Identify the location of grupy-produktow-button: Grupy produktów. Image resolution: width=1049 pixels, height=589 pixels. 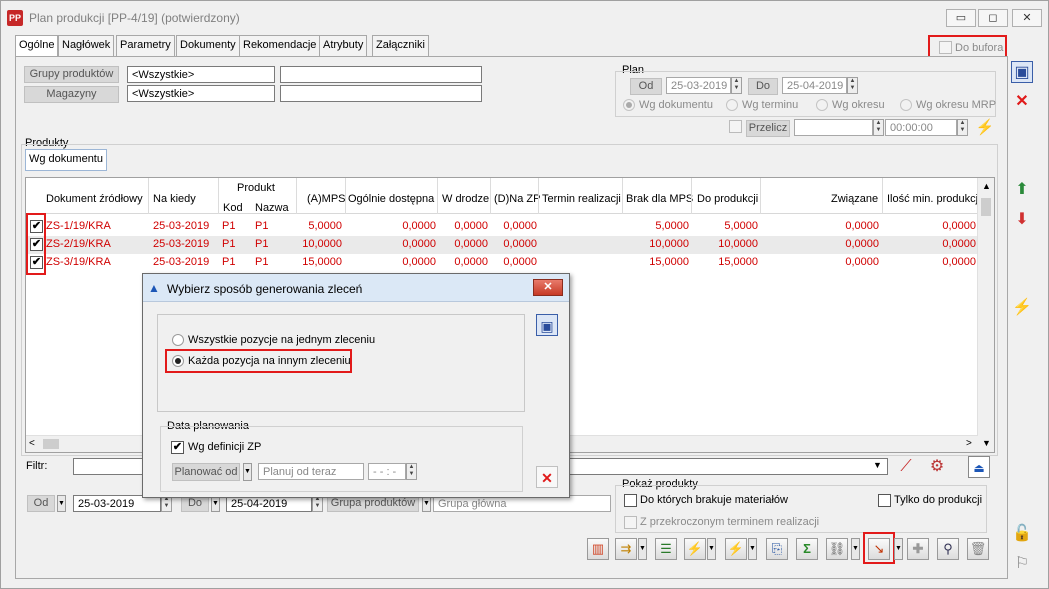
(71, 74).